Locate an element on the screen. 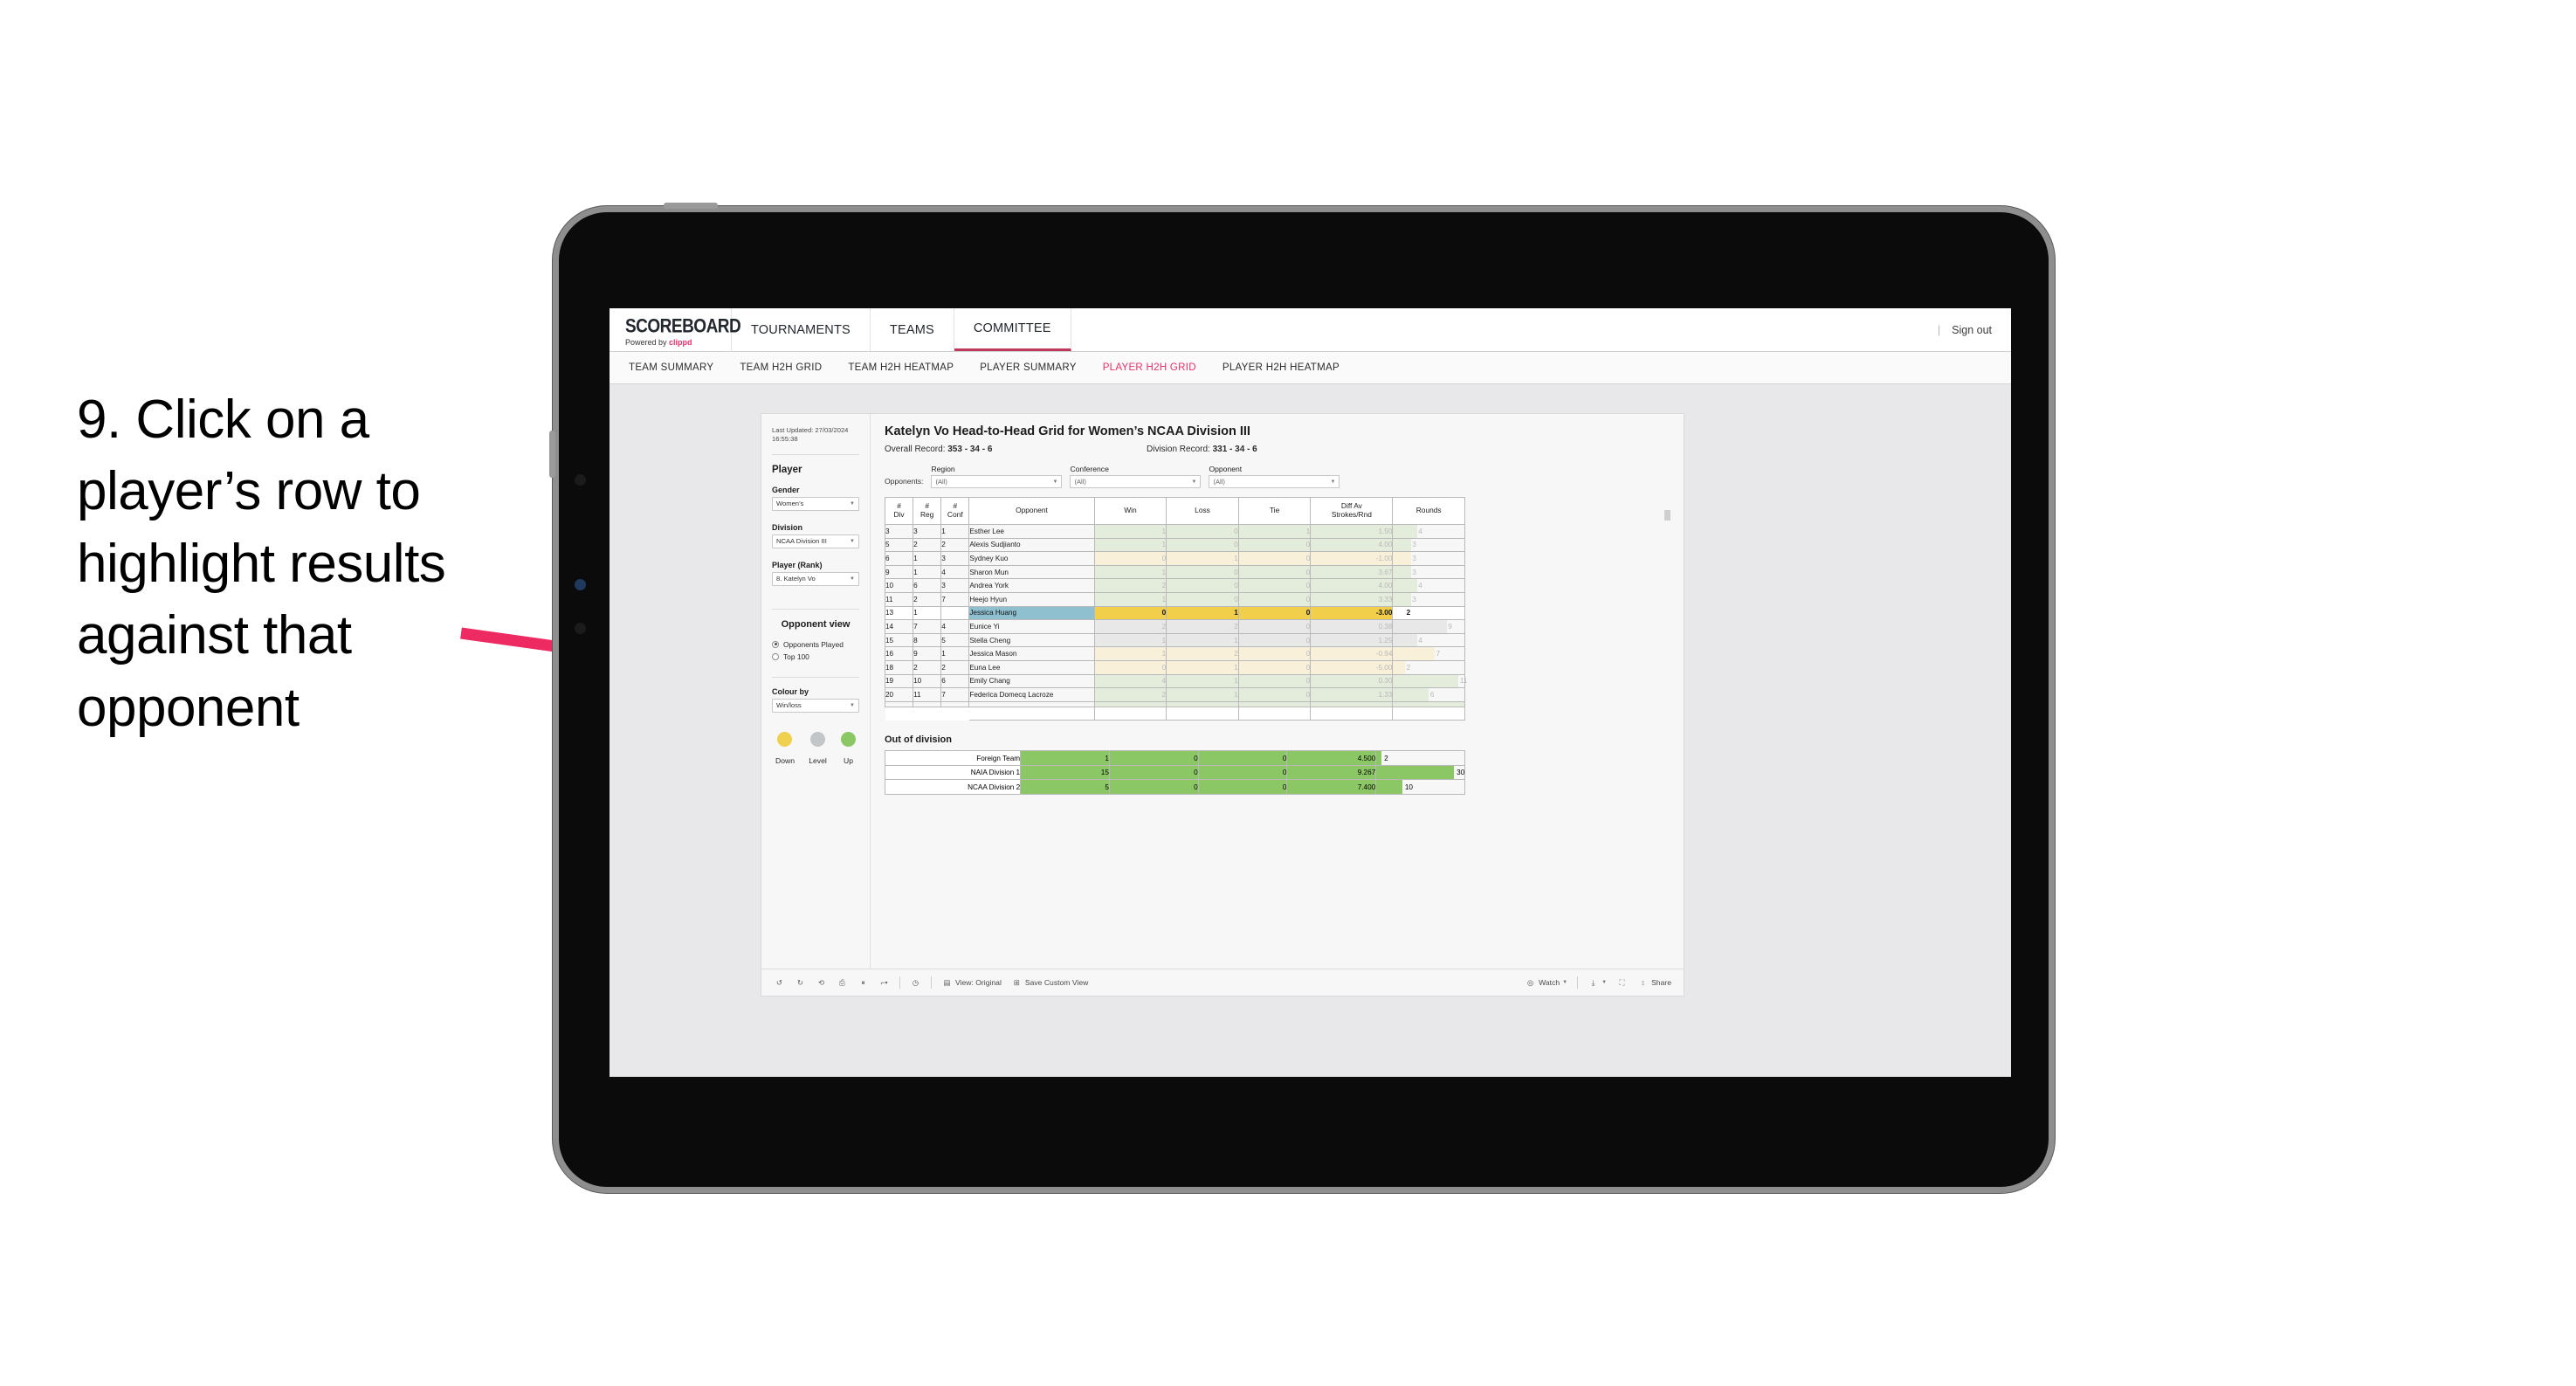 The height and width of the screenshot is (1386, 2576). cell: 0.38 is located at coordinates (1352, 626).